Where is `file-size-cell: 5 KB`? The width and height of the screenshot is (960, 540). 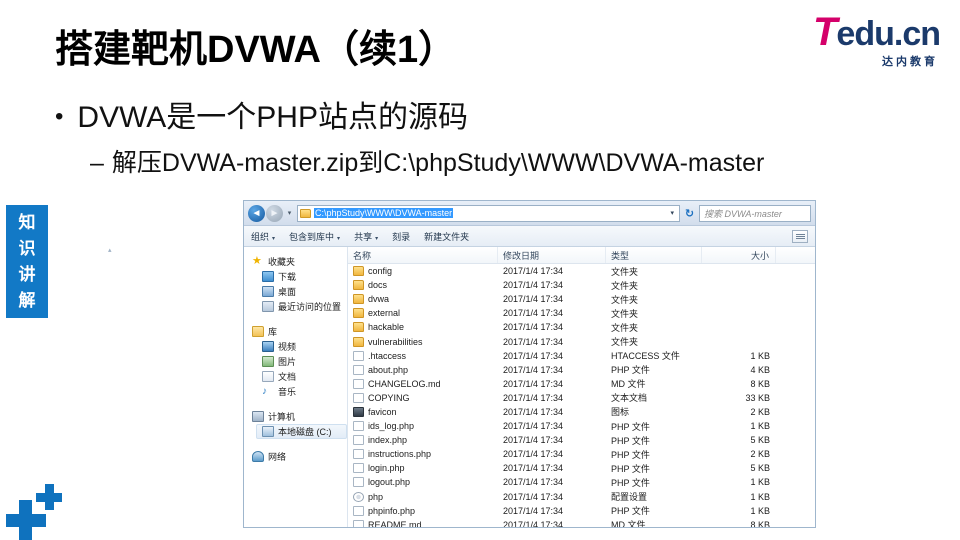
file-size-cell: 5 KB is located at coordinates (760, 440).